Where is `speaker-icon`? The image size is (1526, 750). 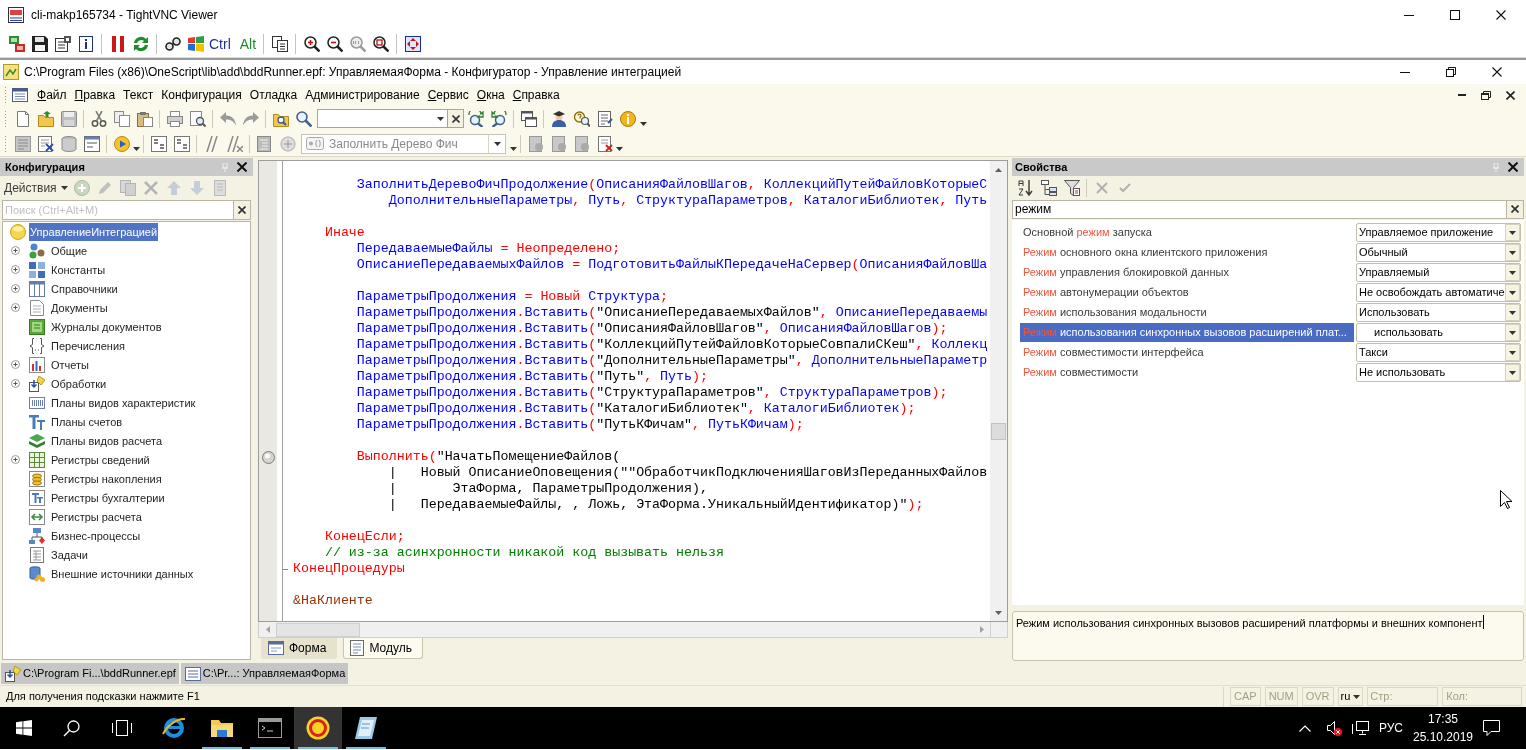
speaker-icon is located at coordinates (1331, 728).